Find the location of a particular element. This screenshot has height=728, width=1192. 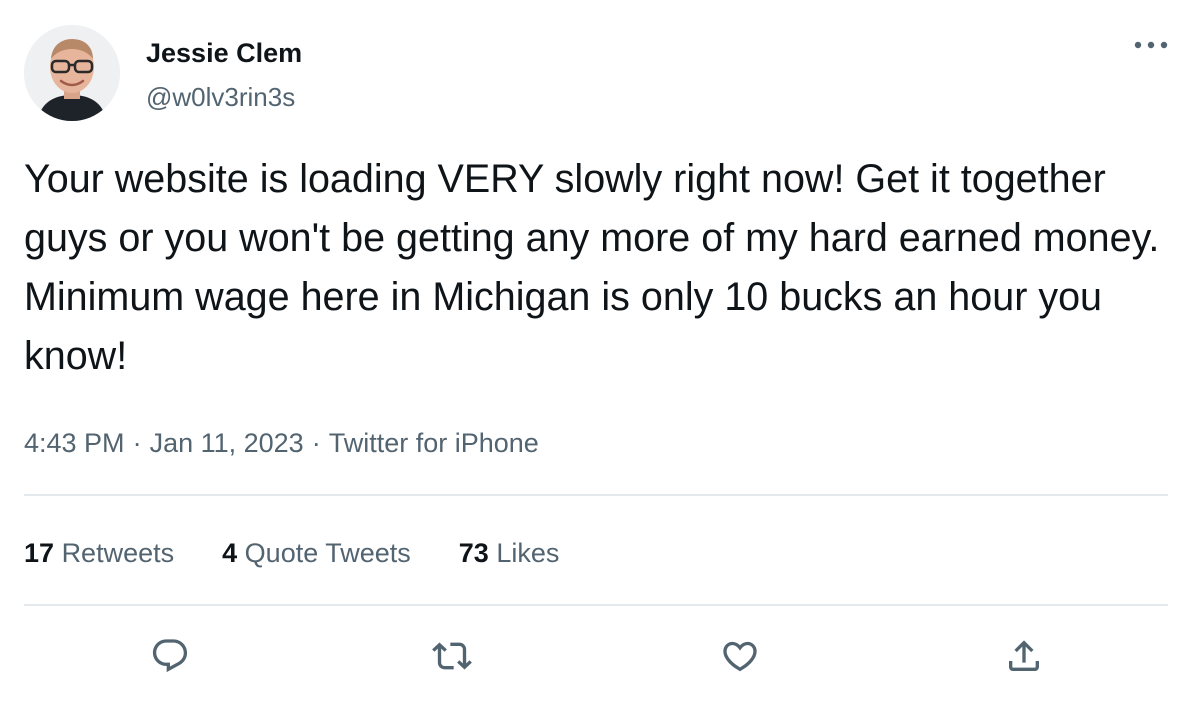

likes-stat: 73 Likes is located at coordinates (509, 553).